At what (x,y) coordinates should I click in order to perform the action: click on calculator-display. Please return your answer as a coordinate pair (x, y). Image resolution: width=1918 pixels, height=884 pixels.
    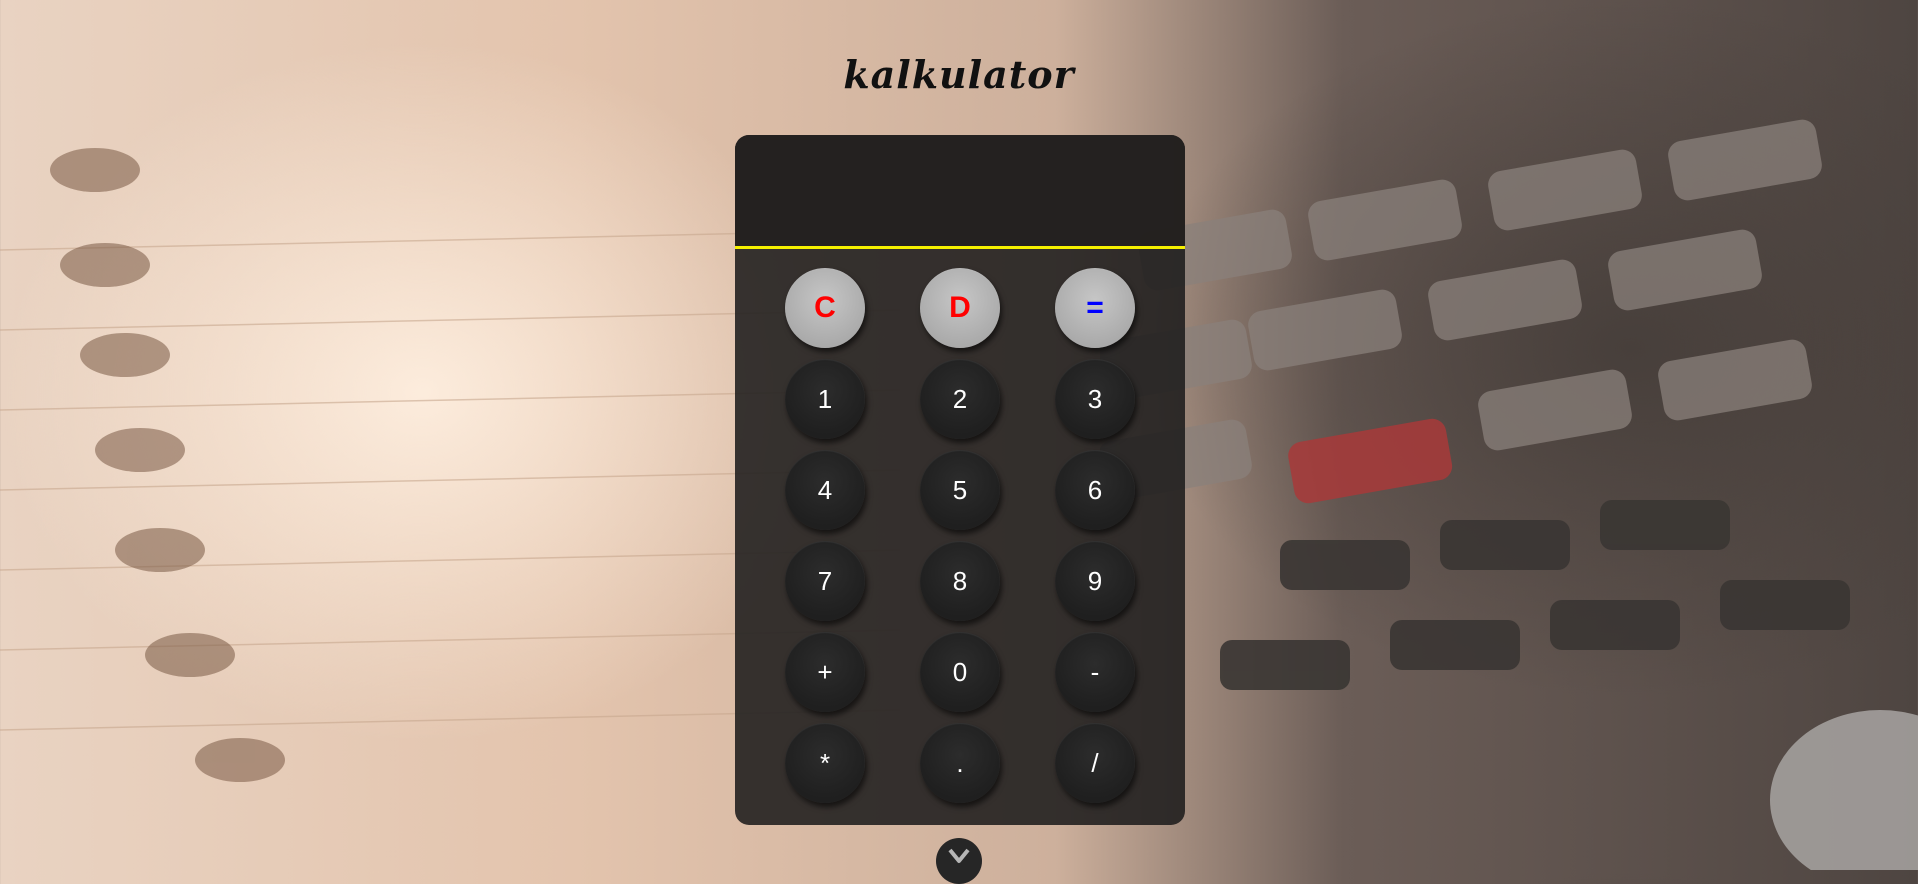
    Looking at the image, I should click on (960, 192).